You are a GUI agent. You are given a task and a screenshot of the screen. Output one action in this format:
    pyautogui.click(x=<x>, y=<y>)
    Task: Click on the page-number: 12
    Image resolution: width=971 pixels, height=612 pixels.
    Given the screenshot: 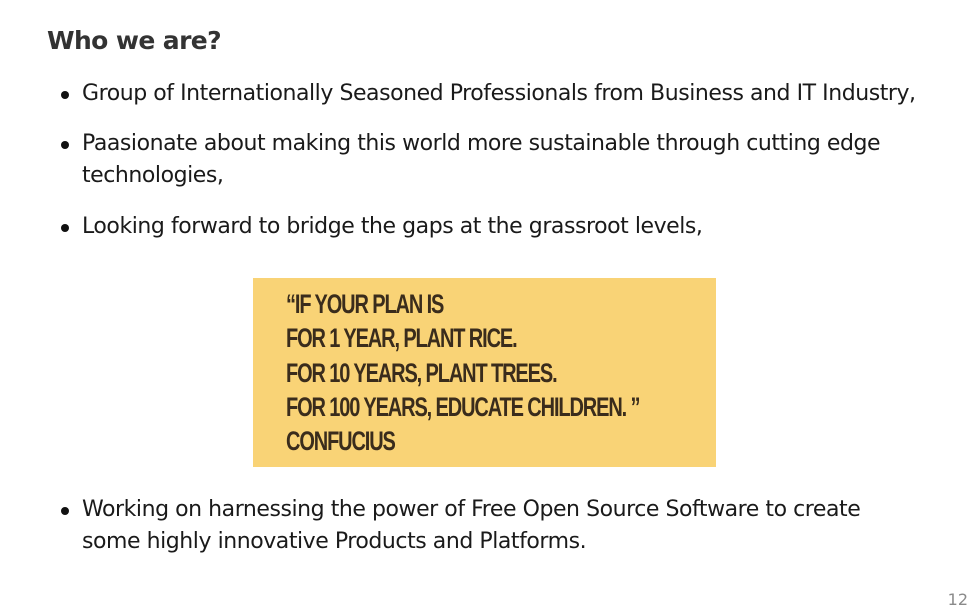 What is the action you would take?
    pyautogui.click(x=957, y=599)
    